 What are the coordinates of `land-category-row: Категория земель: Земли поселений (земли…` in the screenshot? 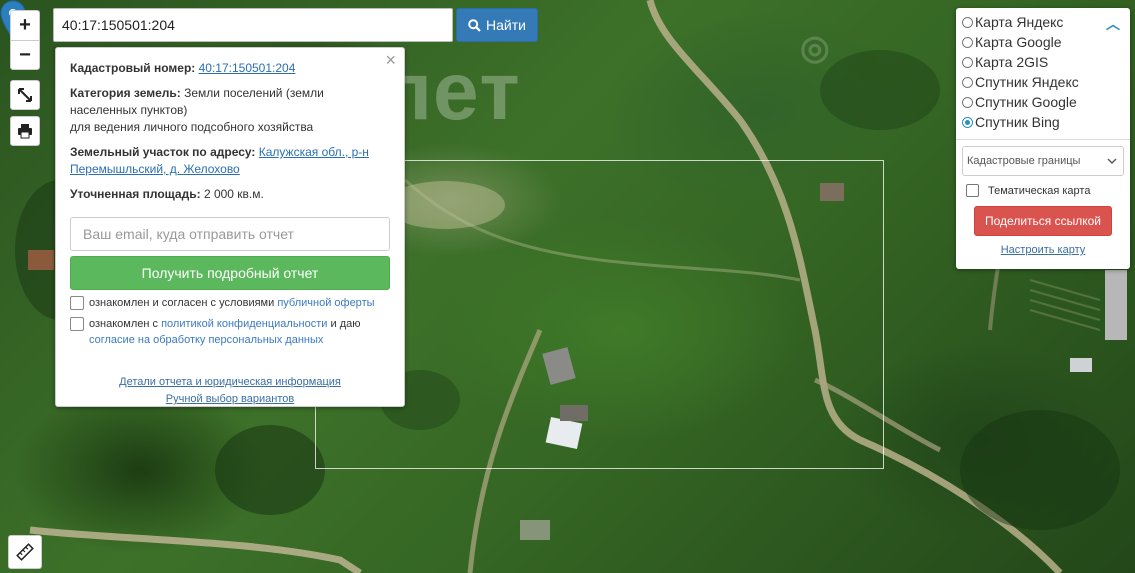 It's located at (230, 110).